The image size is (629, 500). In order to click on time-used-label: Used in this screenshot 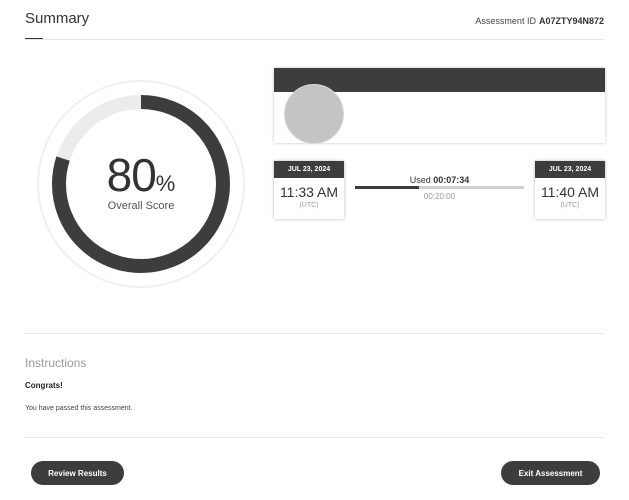, I will do `click(420, 180)`.